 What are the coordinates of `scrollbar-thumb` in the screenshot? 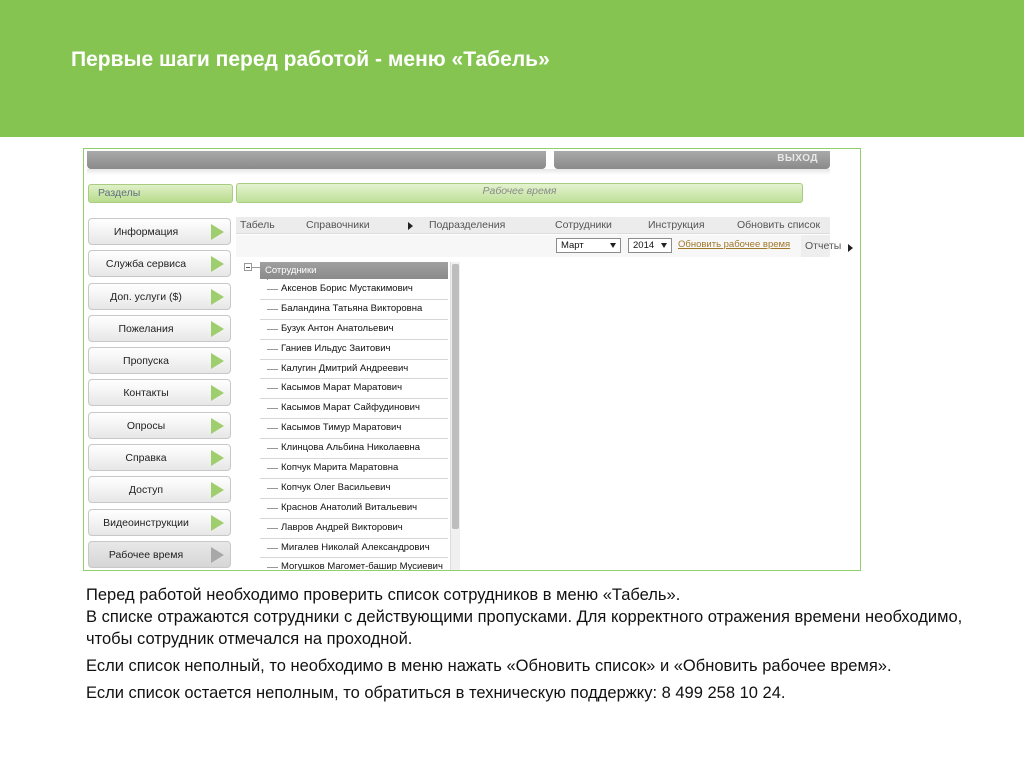 It's located at (455, 396).